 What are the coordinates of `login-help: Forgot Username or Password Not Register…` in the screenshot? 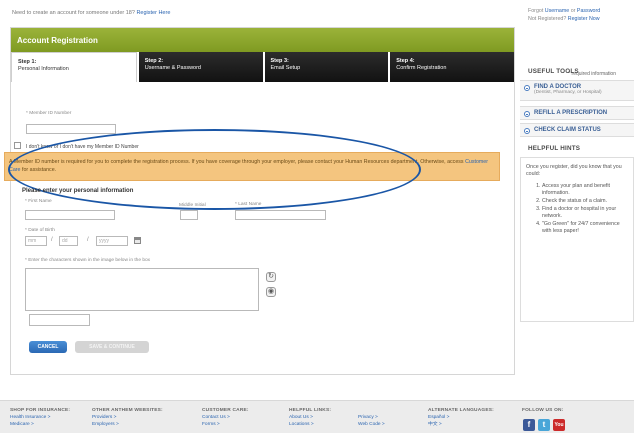 It's located at (564, 15).